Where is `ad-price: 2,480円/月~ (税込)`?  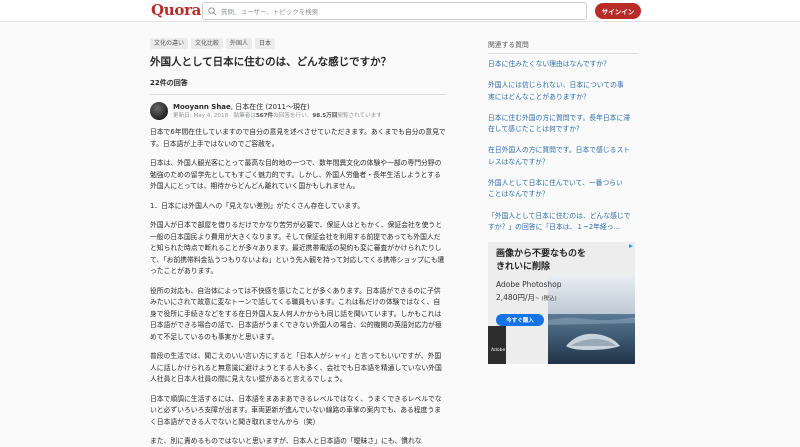
ad-price: 2,480円/月~ (税込) is located at coordinates (526, 297).